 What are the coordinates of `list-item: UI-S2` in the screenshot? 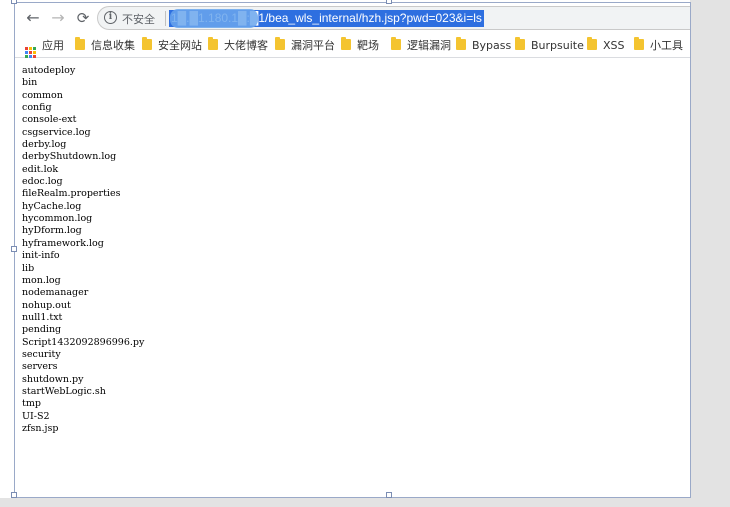 It's located at (36, 416).